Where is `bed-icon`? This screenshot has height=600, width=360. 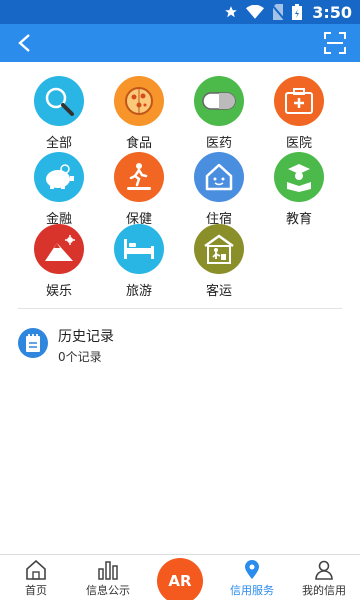
bed-icon is located at coordinates (139, 249).